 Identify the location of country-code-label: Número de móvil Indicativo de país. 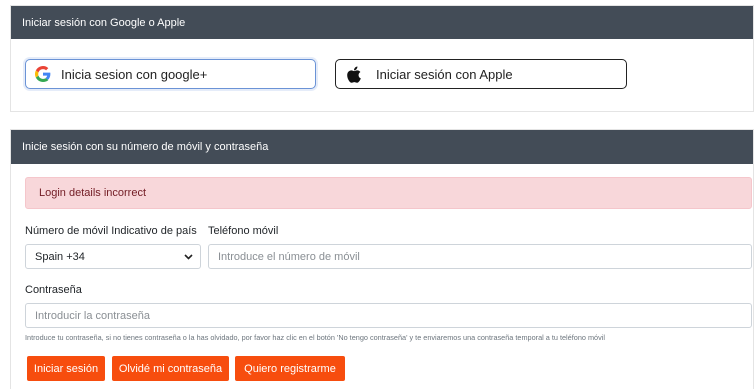
(111, 231).